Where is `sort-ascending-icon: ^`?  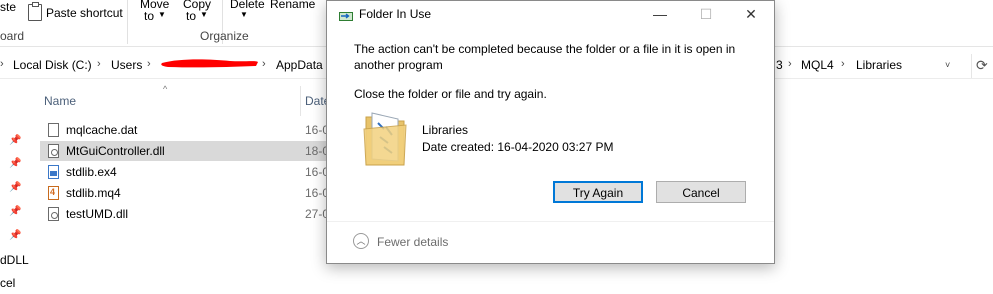 sort-ascending-icon: ^ is located at coordinates (165, 89).